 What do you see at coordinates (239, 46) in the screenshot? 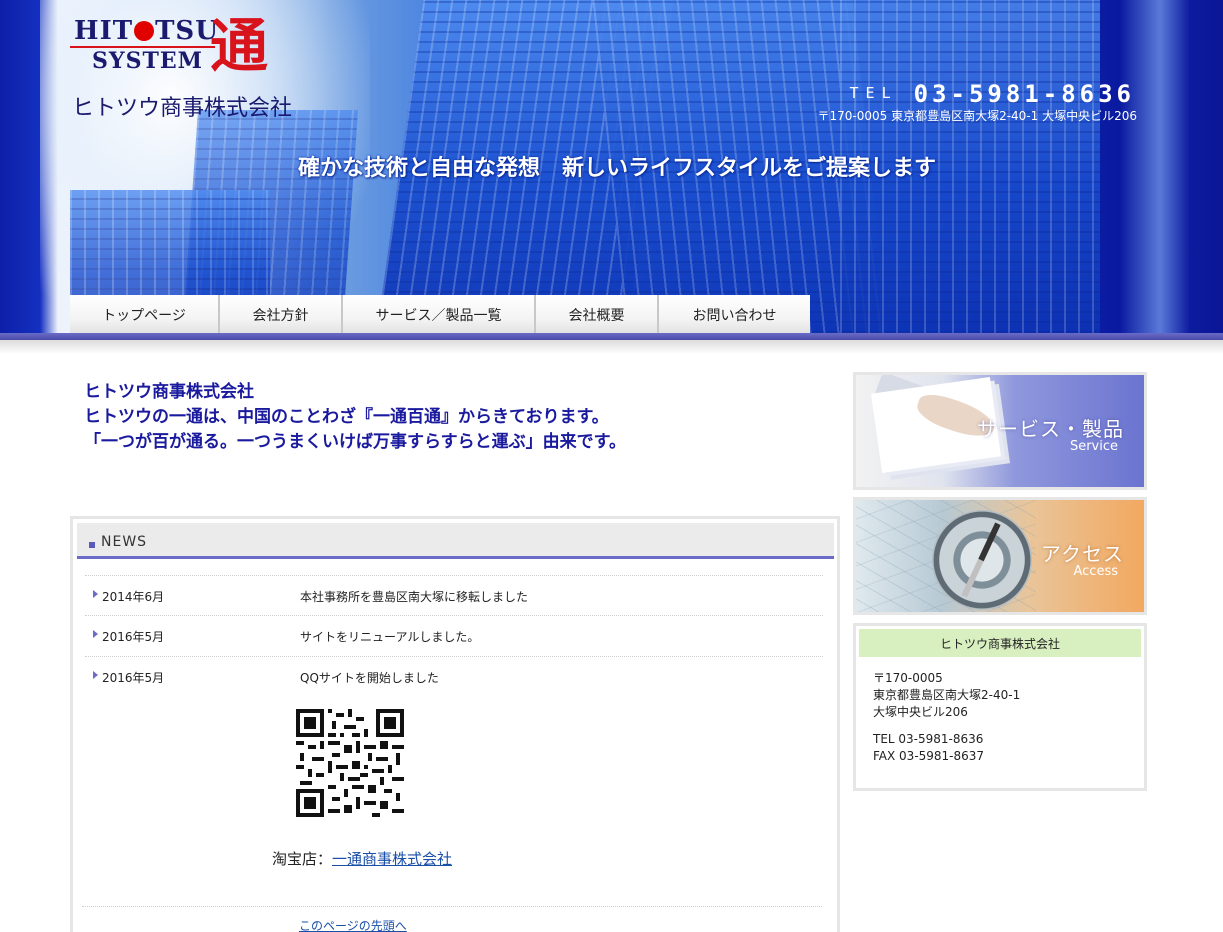
I see `logo-kanji: 通` at bounding box center [239, 46].